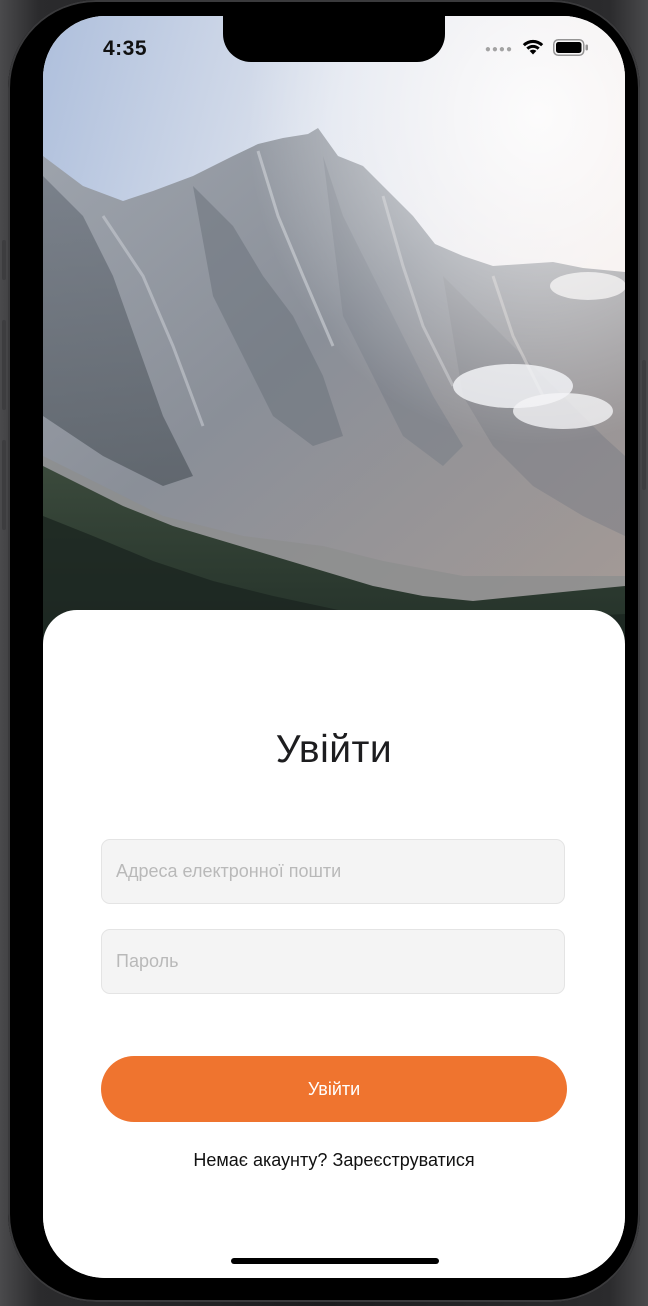 This screenshot has width=648, height=1306. I want to click on login-button: Увійти, so click(334, 1089).